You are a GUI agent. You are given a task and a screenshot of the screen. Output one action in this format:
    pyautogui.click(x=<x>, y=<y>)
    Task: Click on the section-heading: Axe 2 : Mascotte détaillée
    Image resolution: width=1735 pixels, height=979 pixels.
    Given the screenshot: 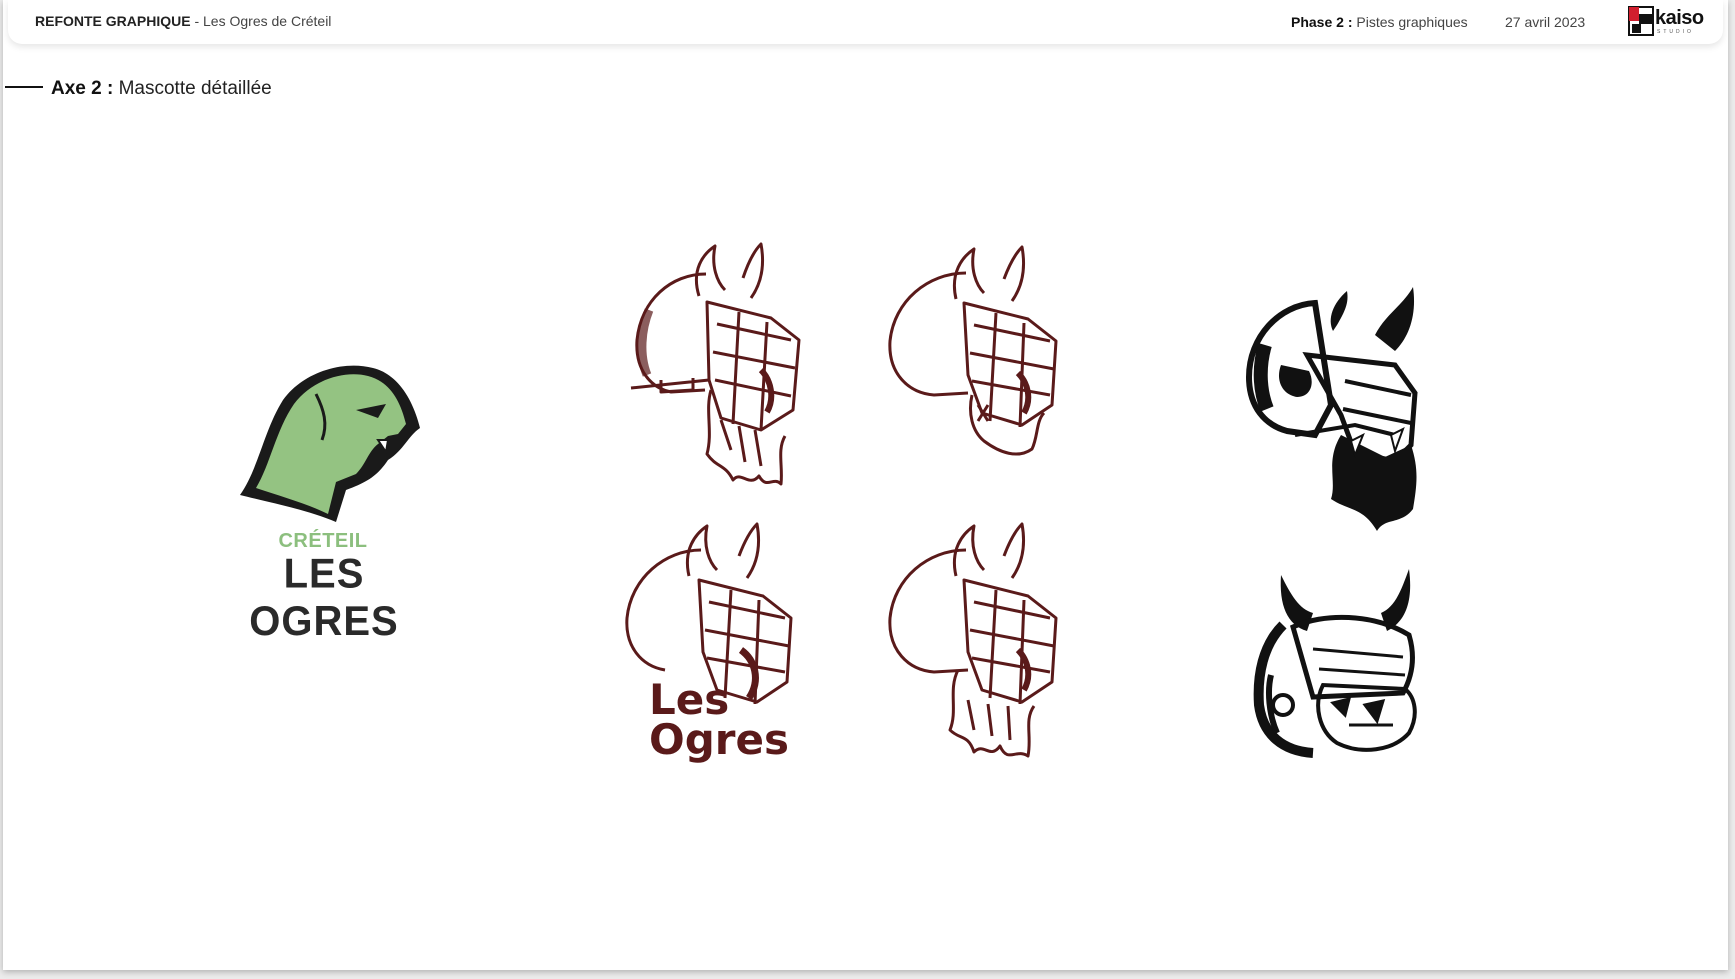 What is the action you would take?
    pyautogui.click(x=161, y=89)
    